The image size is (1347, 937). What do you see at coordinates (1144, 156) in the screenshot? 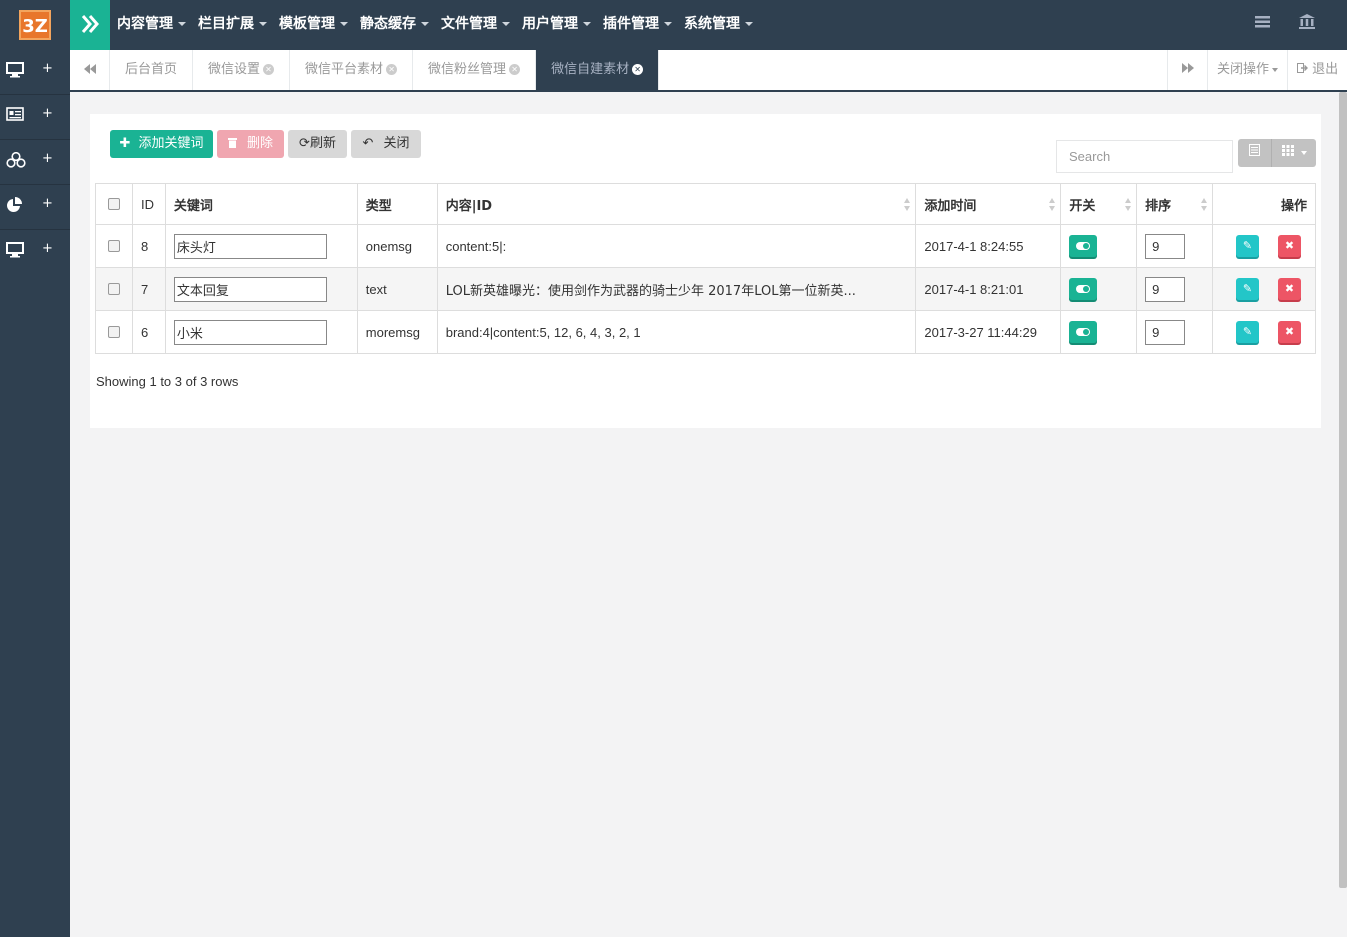
I see `search-input` at bounding box center [1144, 156].